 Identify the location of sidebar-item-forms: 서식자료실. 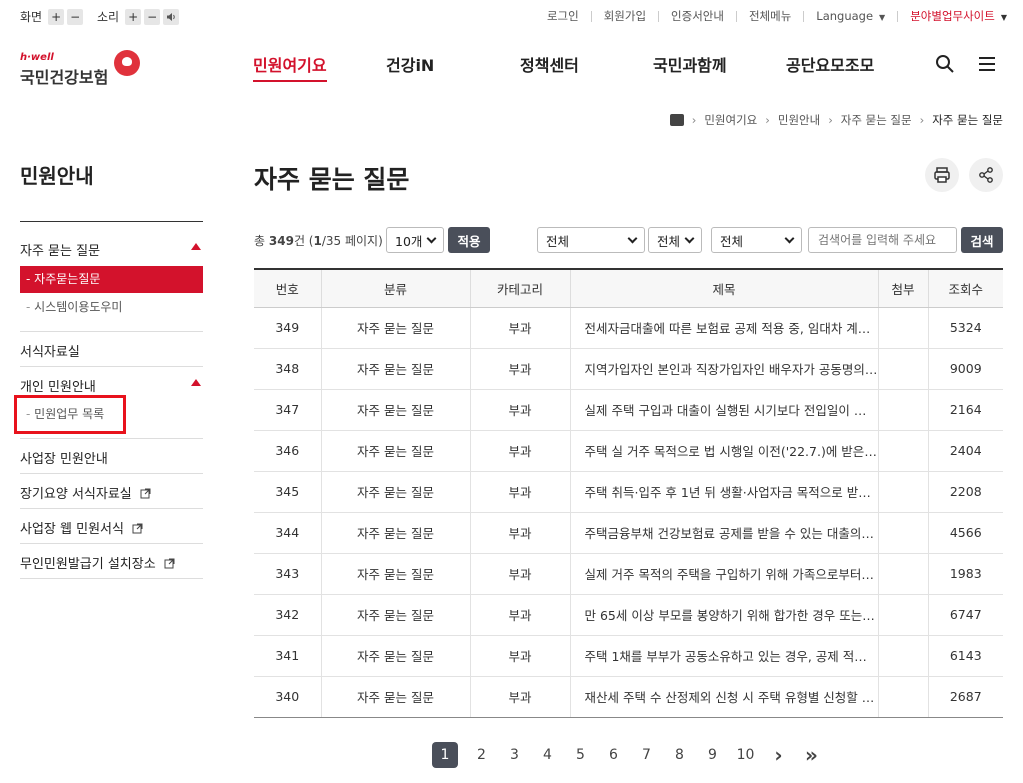
(50, 350).